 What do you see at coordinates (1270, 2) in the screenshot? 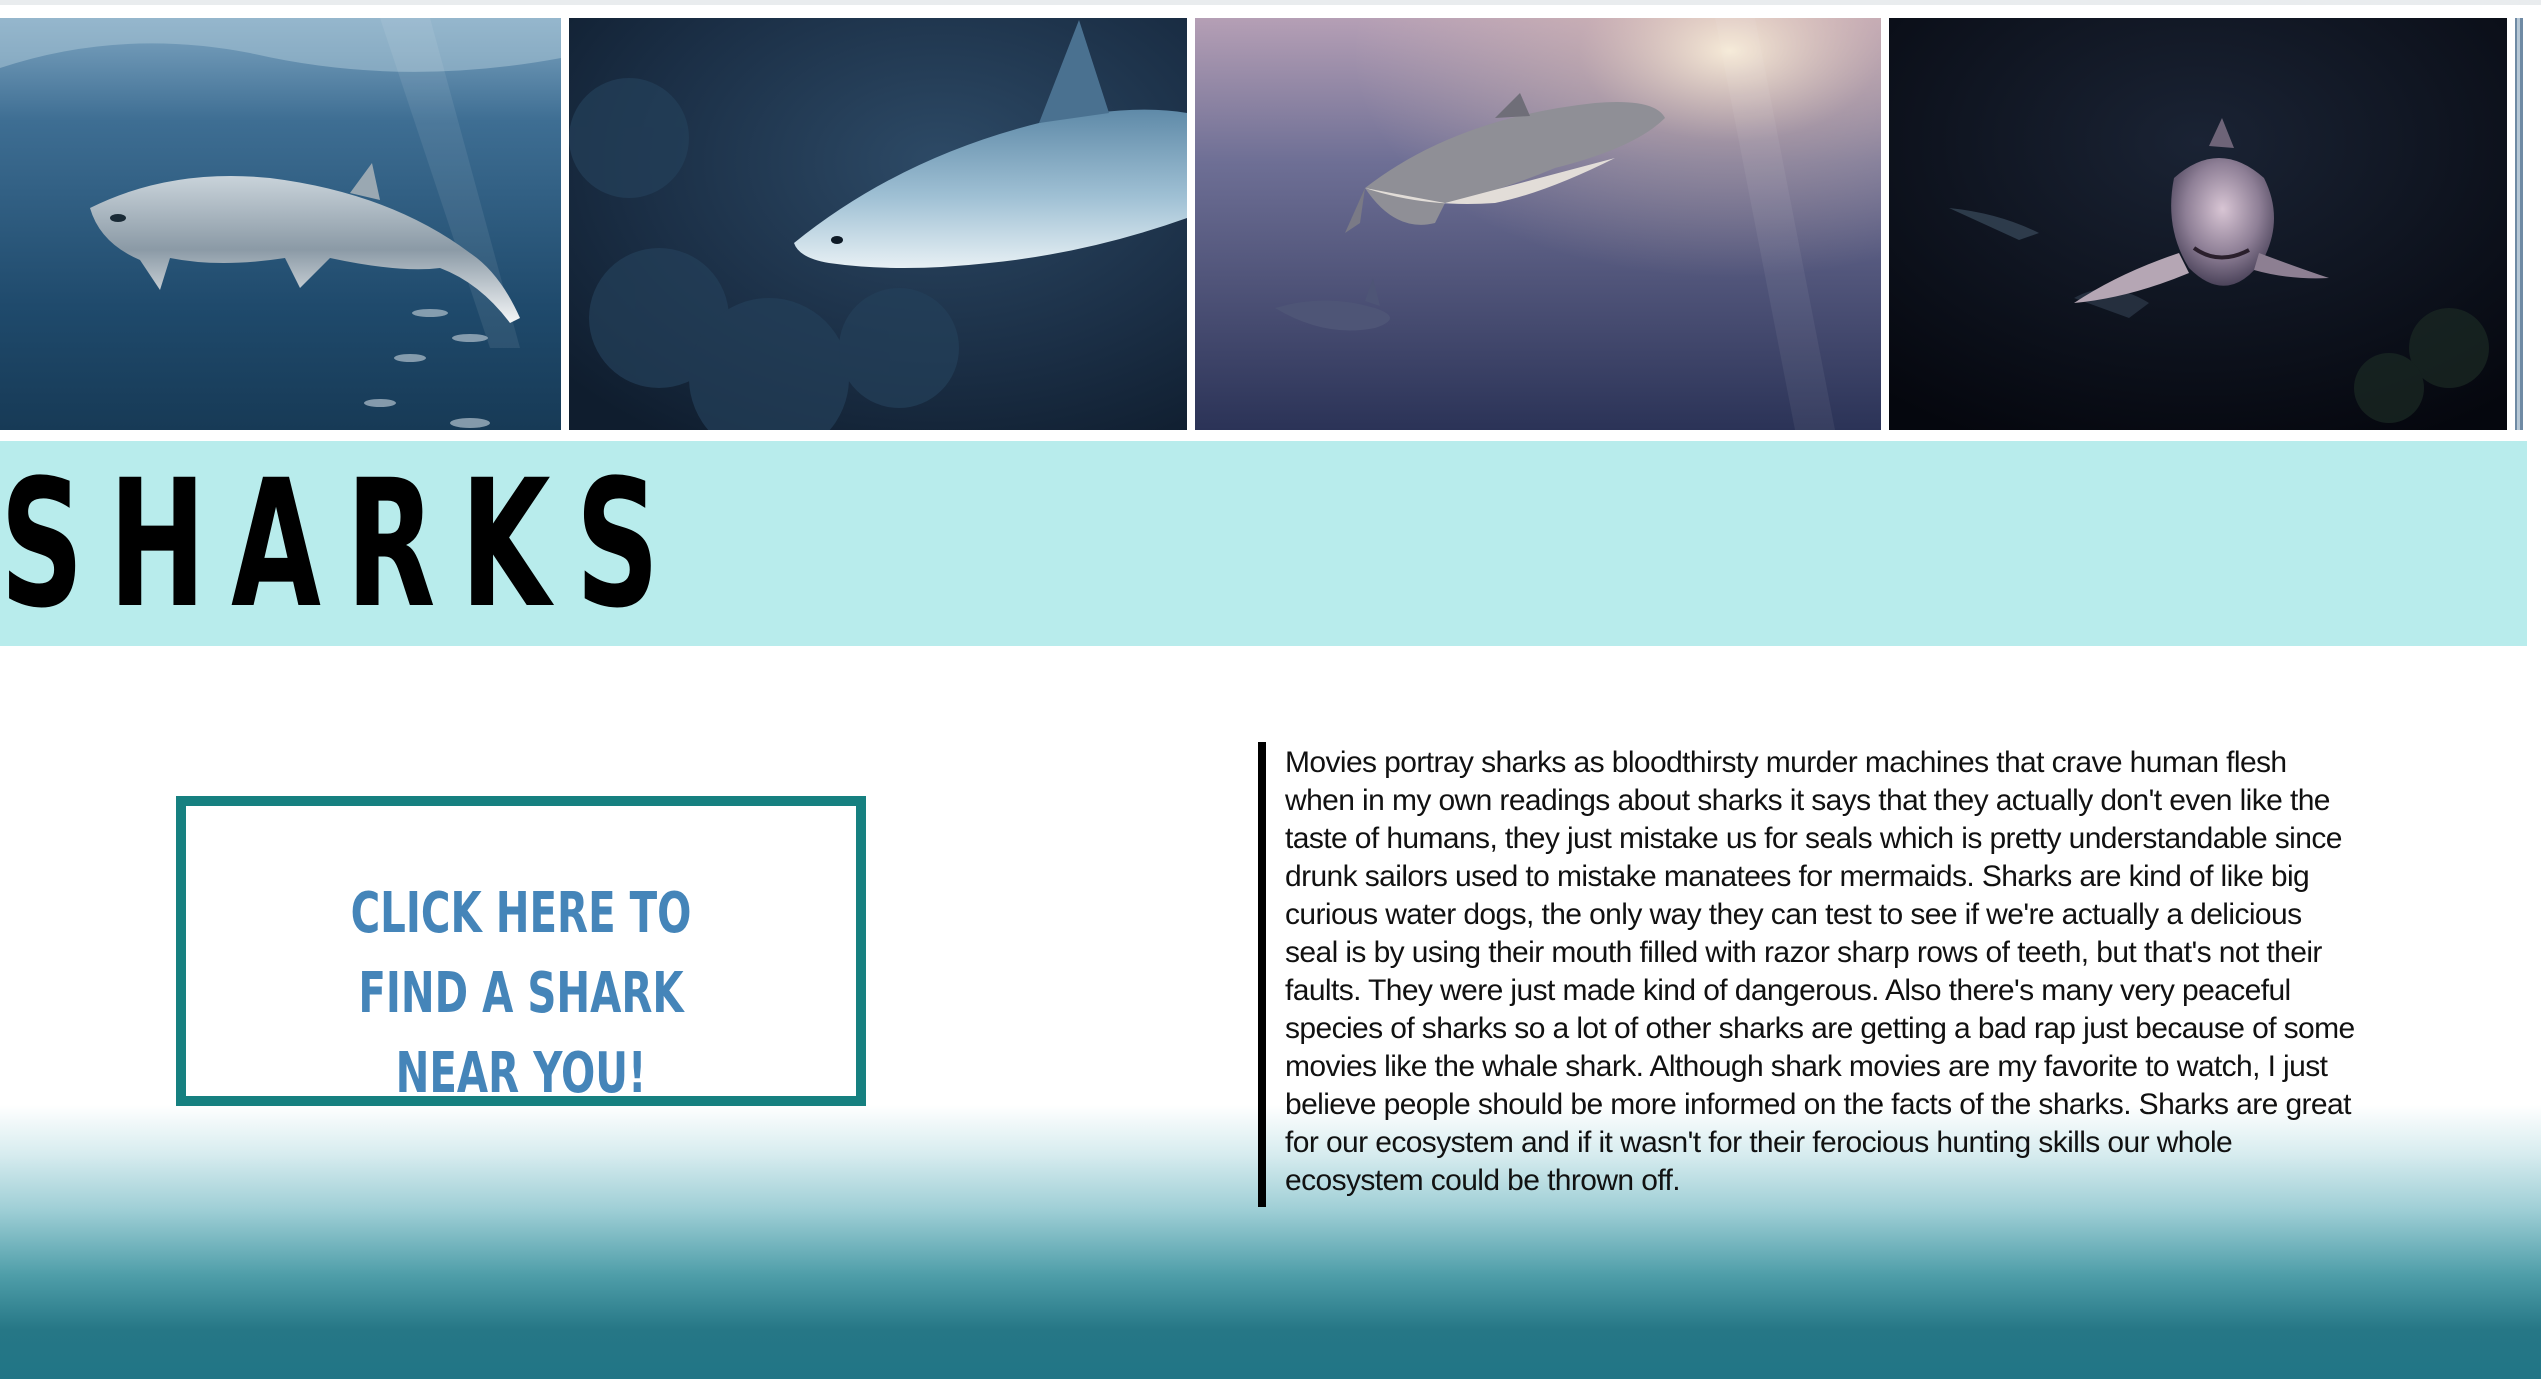
I see `top-divider` at bounding box center [1270, 2].